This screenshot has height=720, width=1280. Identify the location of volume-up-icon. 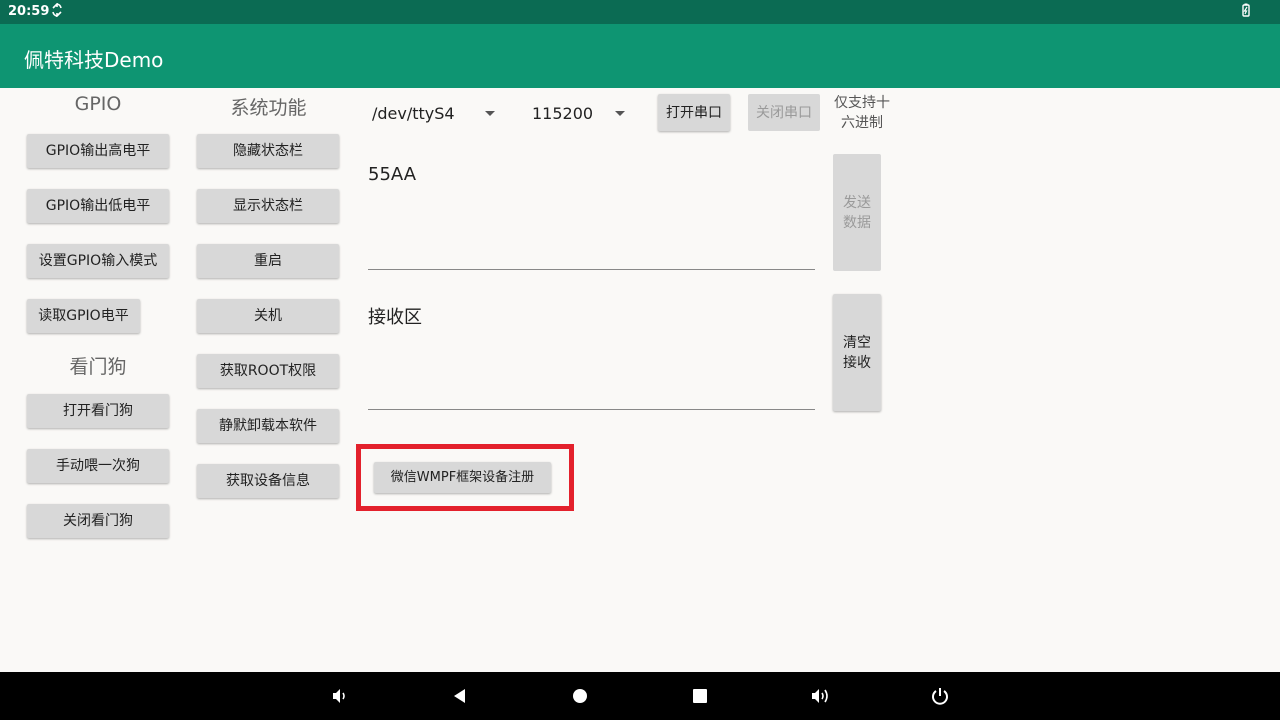
(820, 696).